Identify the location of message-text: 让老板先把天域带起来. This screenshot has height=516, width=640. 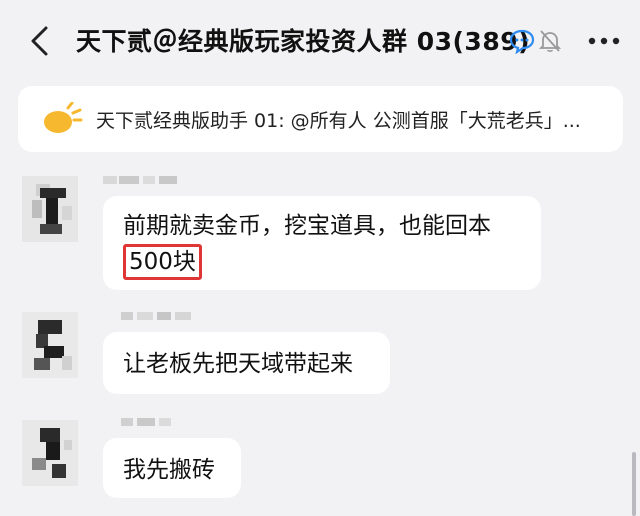
(238, 364).